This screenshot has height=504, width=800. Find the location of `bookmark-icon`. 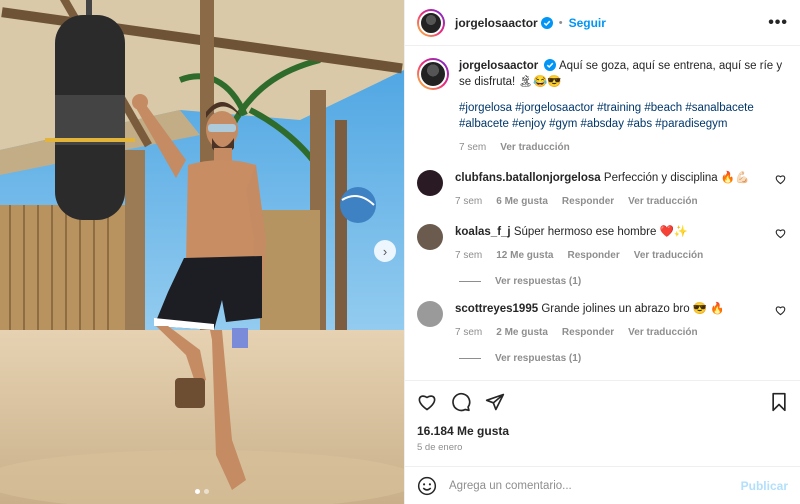

bookmark-icon is located at coordinates (779, 401).